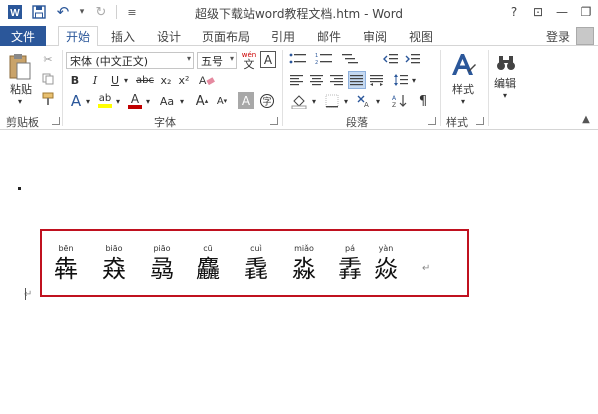 This screenshot has width=598, height=414. I want to click on tab-references: 引用, so click(283, 36).